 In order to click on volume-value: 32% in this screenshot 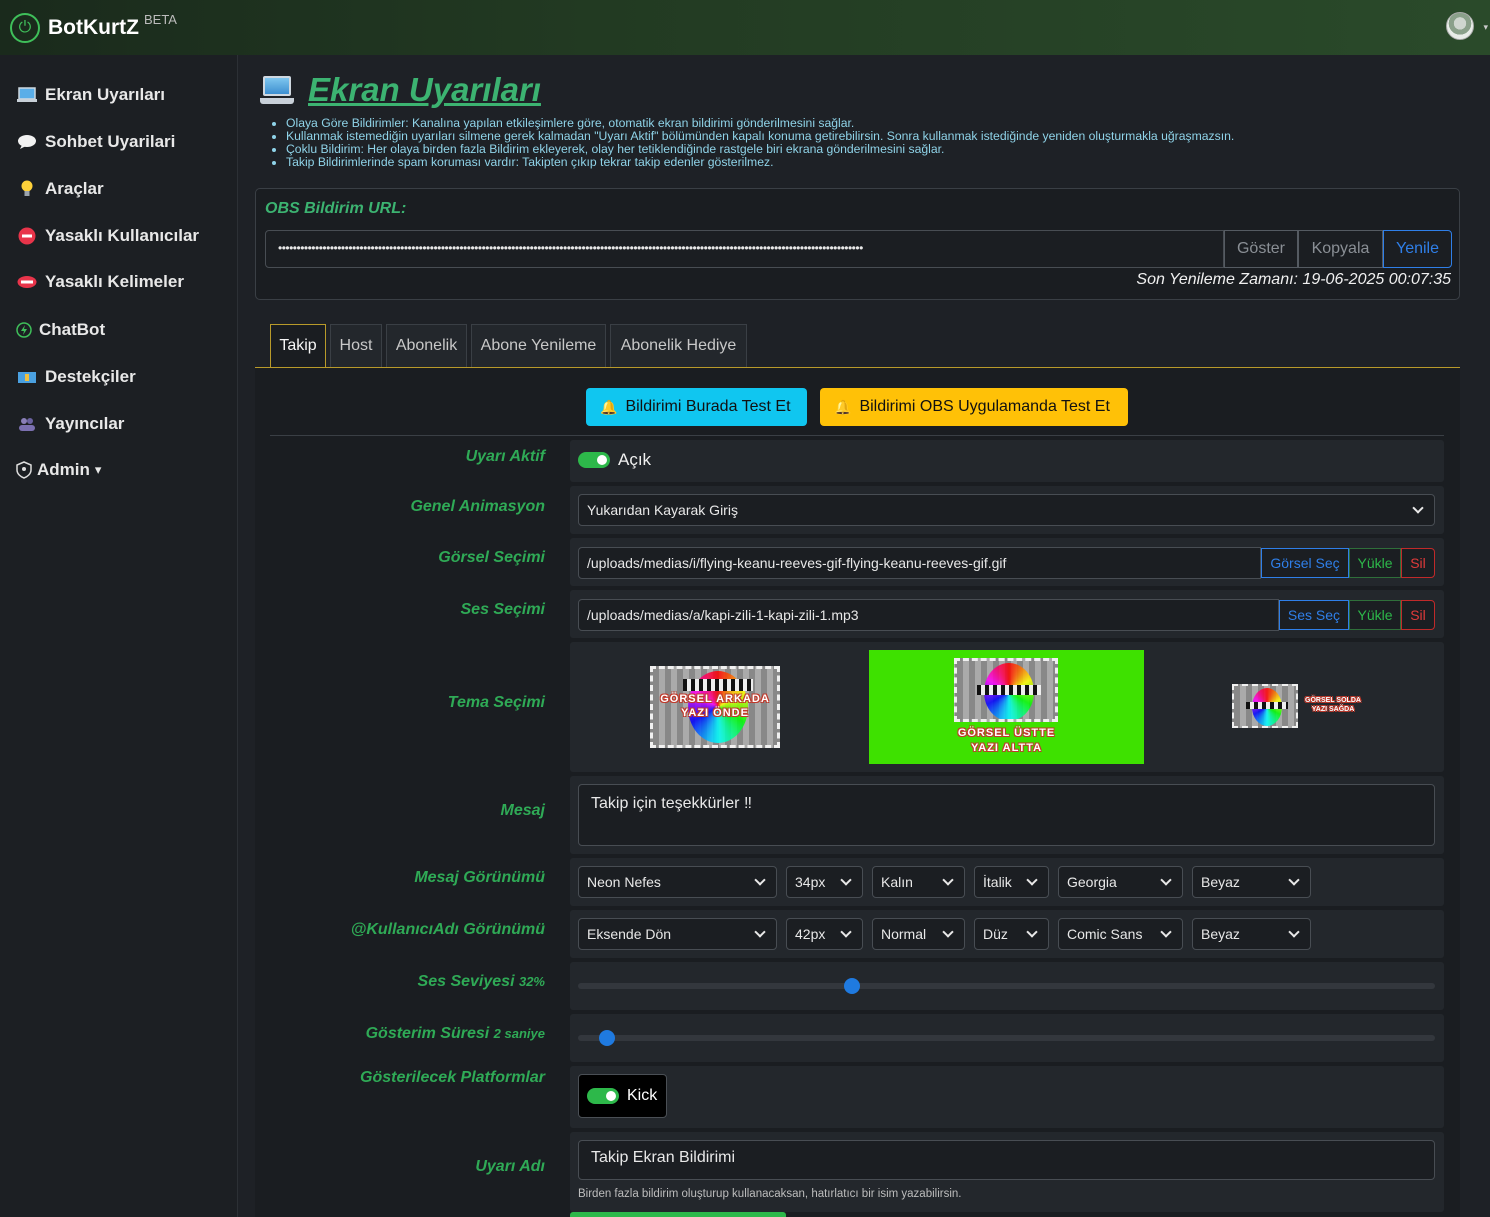, I will do `click(531, 981)`.